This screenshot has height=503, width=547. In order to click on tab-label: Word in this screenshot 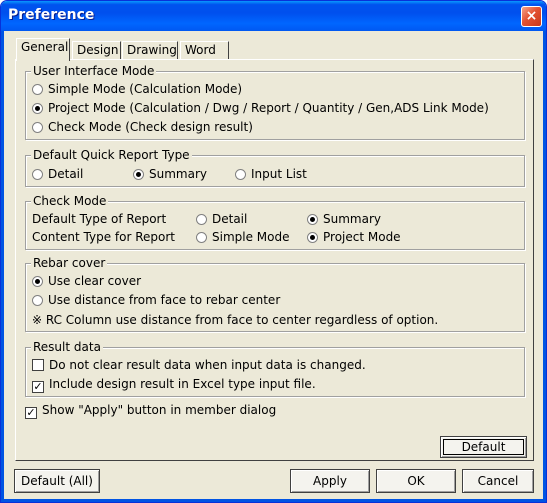, I will do `click(200, 50)`.